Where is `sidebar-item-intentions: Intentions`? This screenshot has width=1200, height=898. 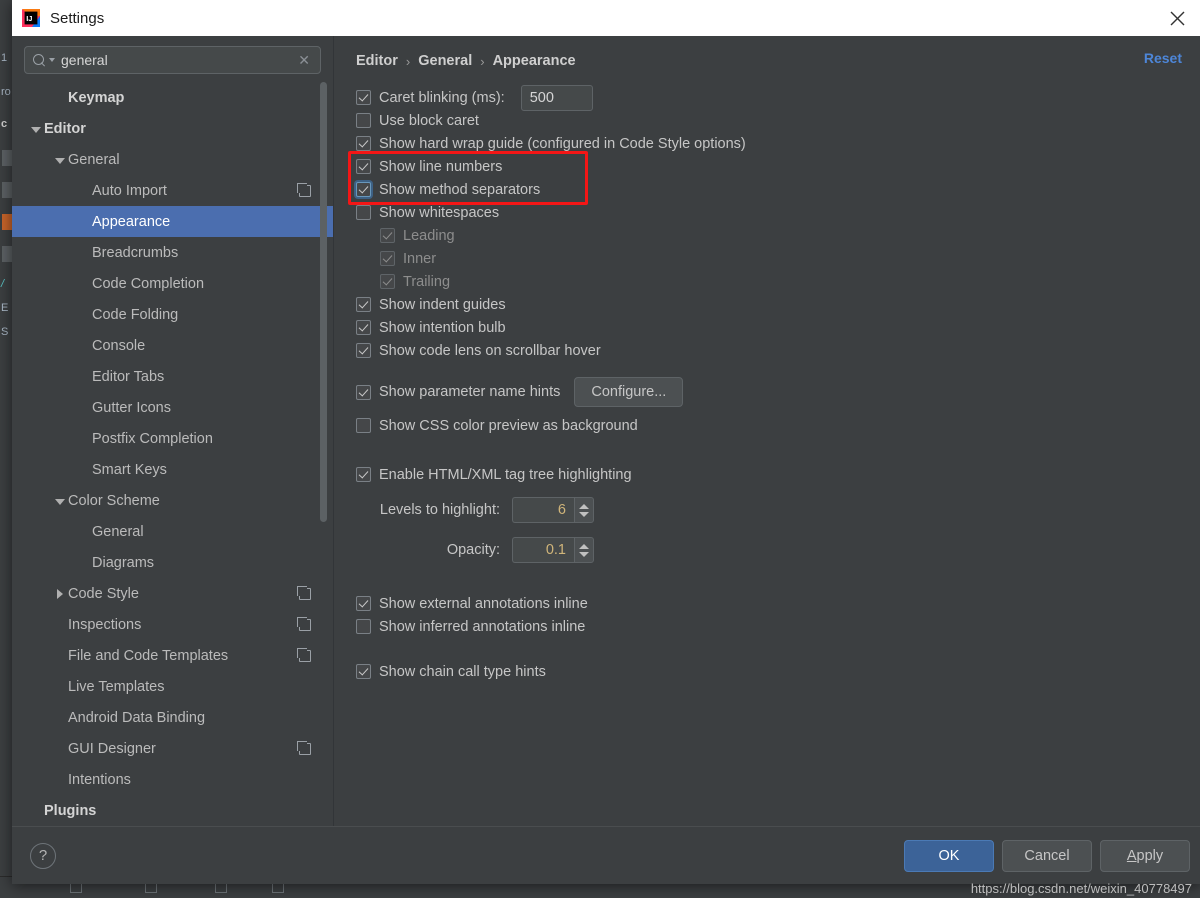 sidebar-item-intentions: Intentions is located at coordinates (172, 779).